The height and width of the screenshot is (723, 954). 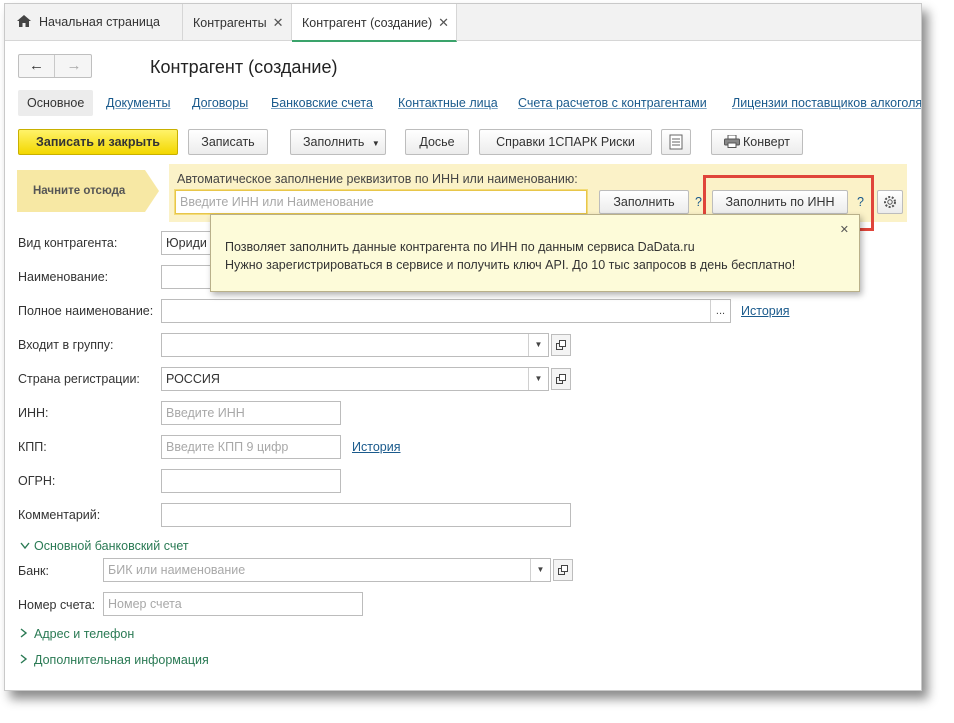 I want to click on page-title: Контрагент (создание), so click(x=244, y=67).